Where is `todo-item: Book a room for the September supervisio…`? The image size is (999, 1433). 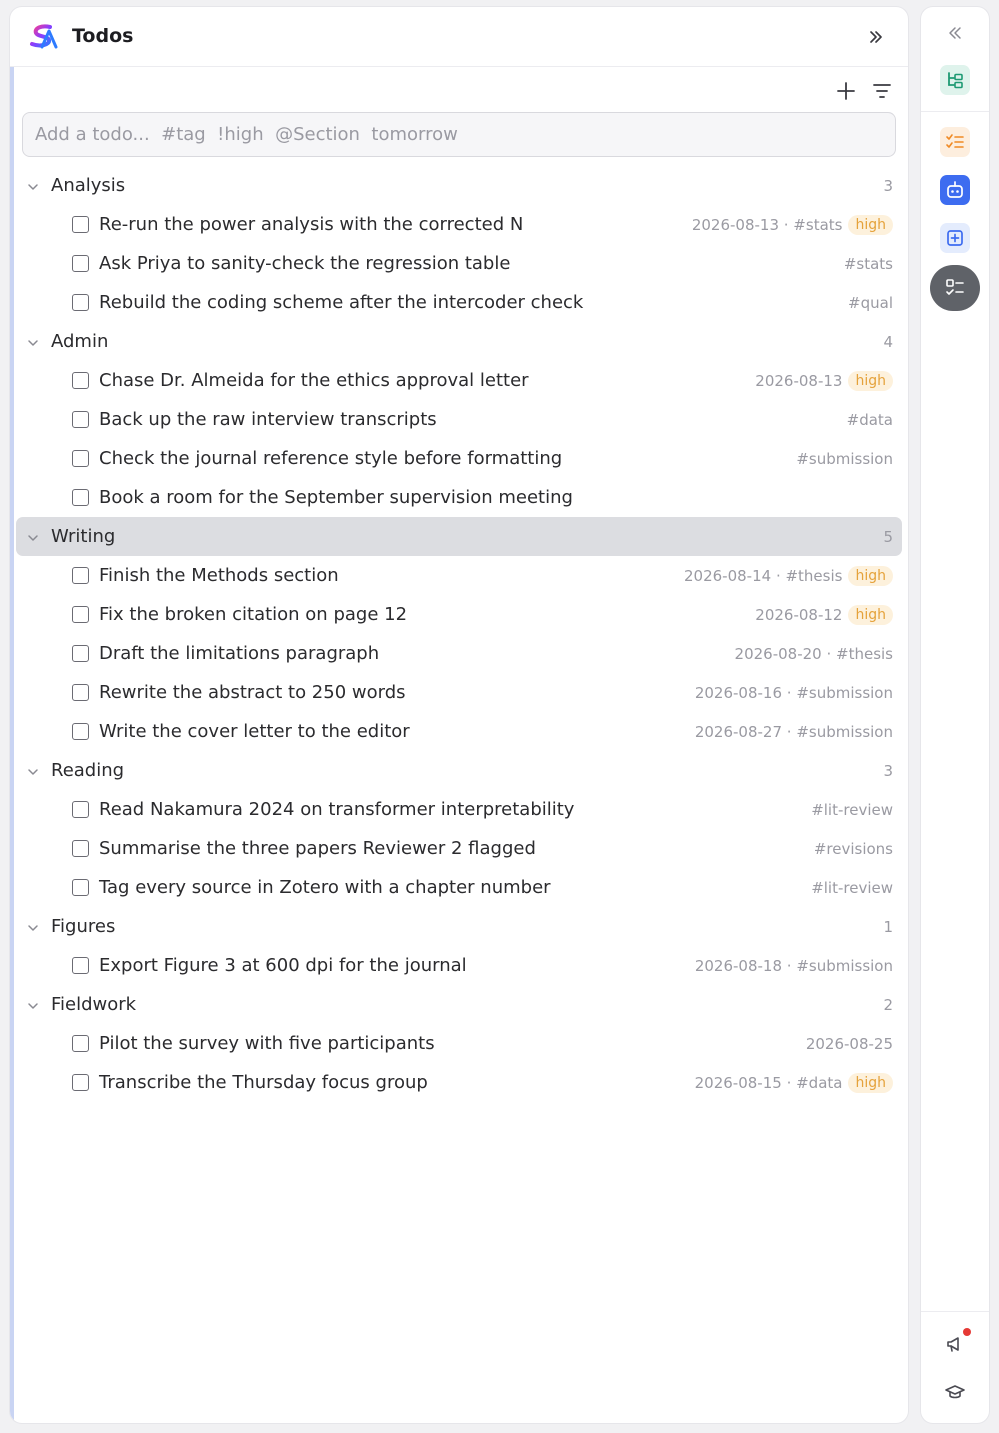
todo-item: Book a room for the September supervisio… is located at coordinates (459, 497).